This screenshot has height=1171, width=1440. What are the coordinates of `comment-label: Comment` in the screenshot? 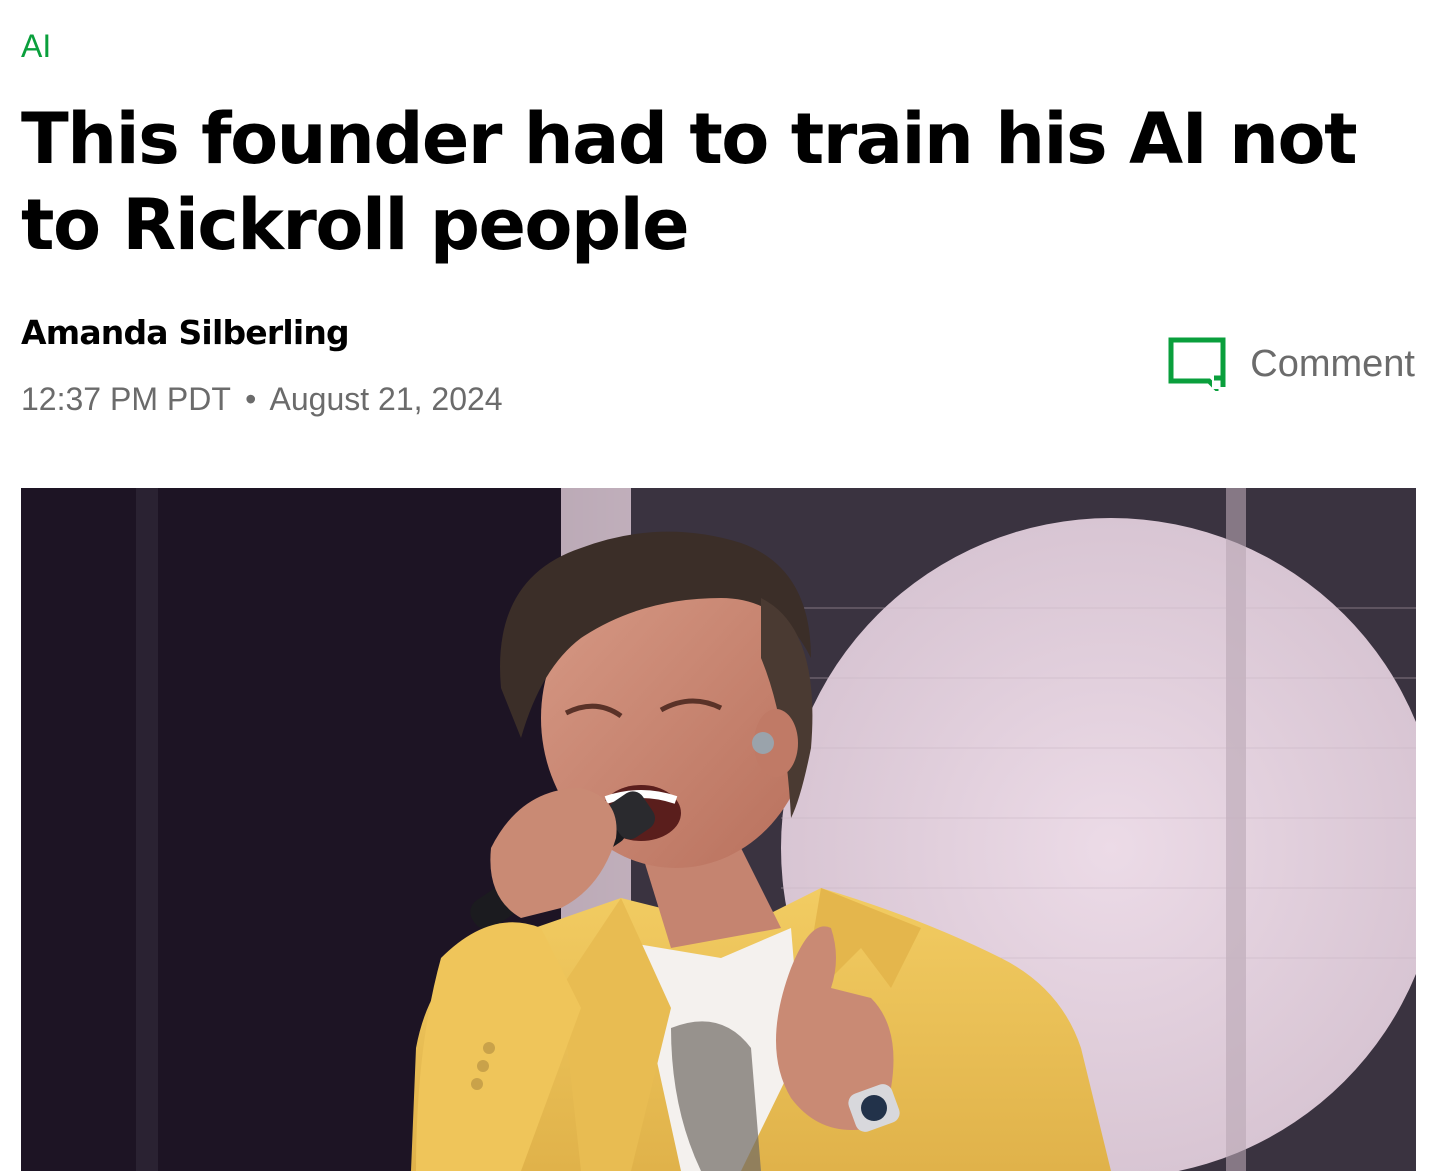 It's located at (1332, 363).